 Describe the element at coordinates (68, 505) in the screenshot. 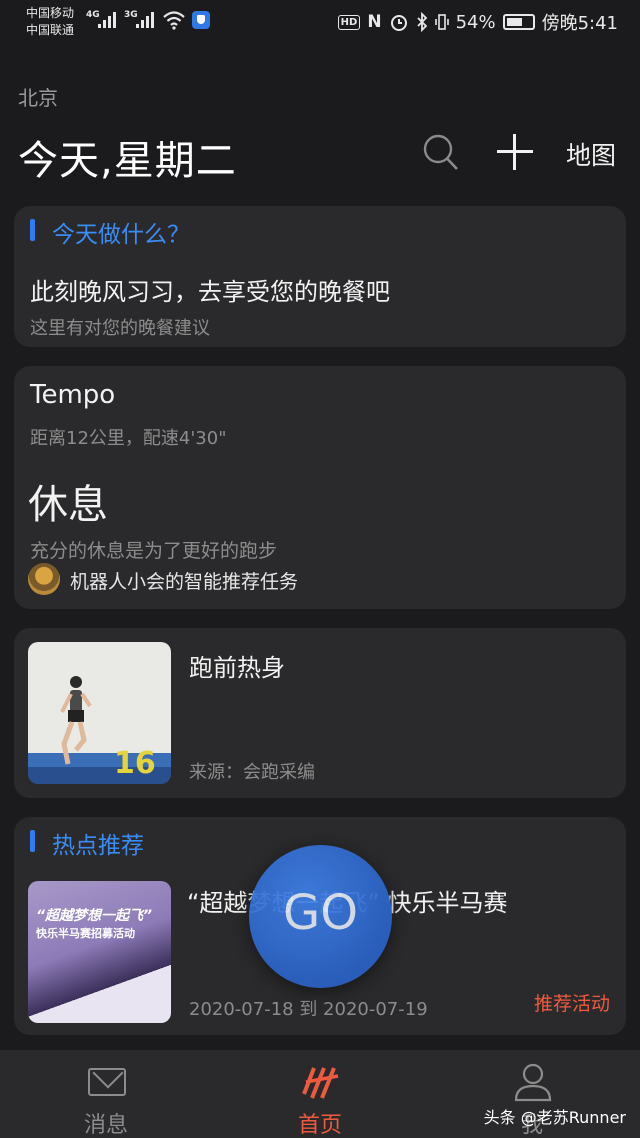

I see `plan-status: 休息` at that location.